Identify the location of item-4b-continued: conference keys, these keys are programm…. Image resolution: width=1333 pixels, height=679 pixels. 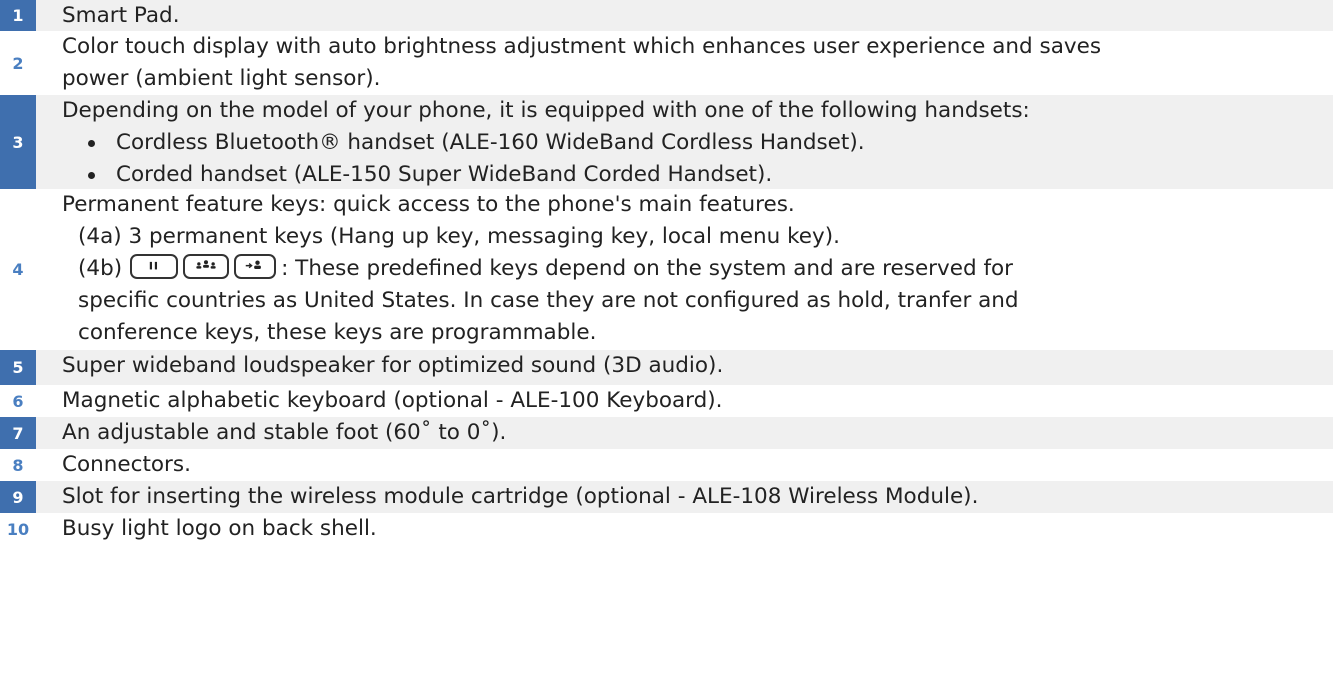
(337, 332).